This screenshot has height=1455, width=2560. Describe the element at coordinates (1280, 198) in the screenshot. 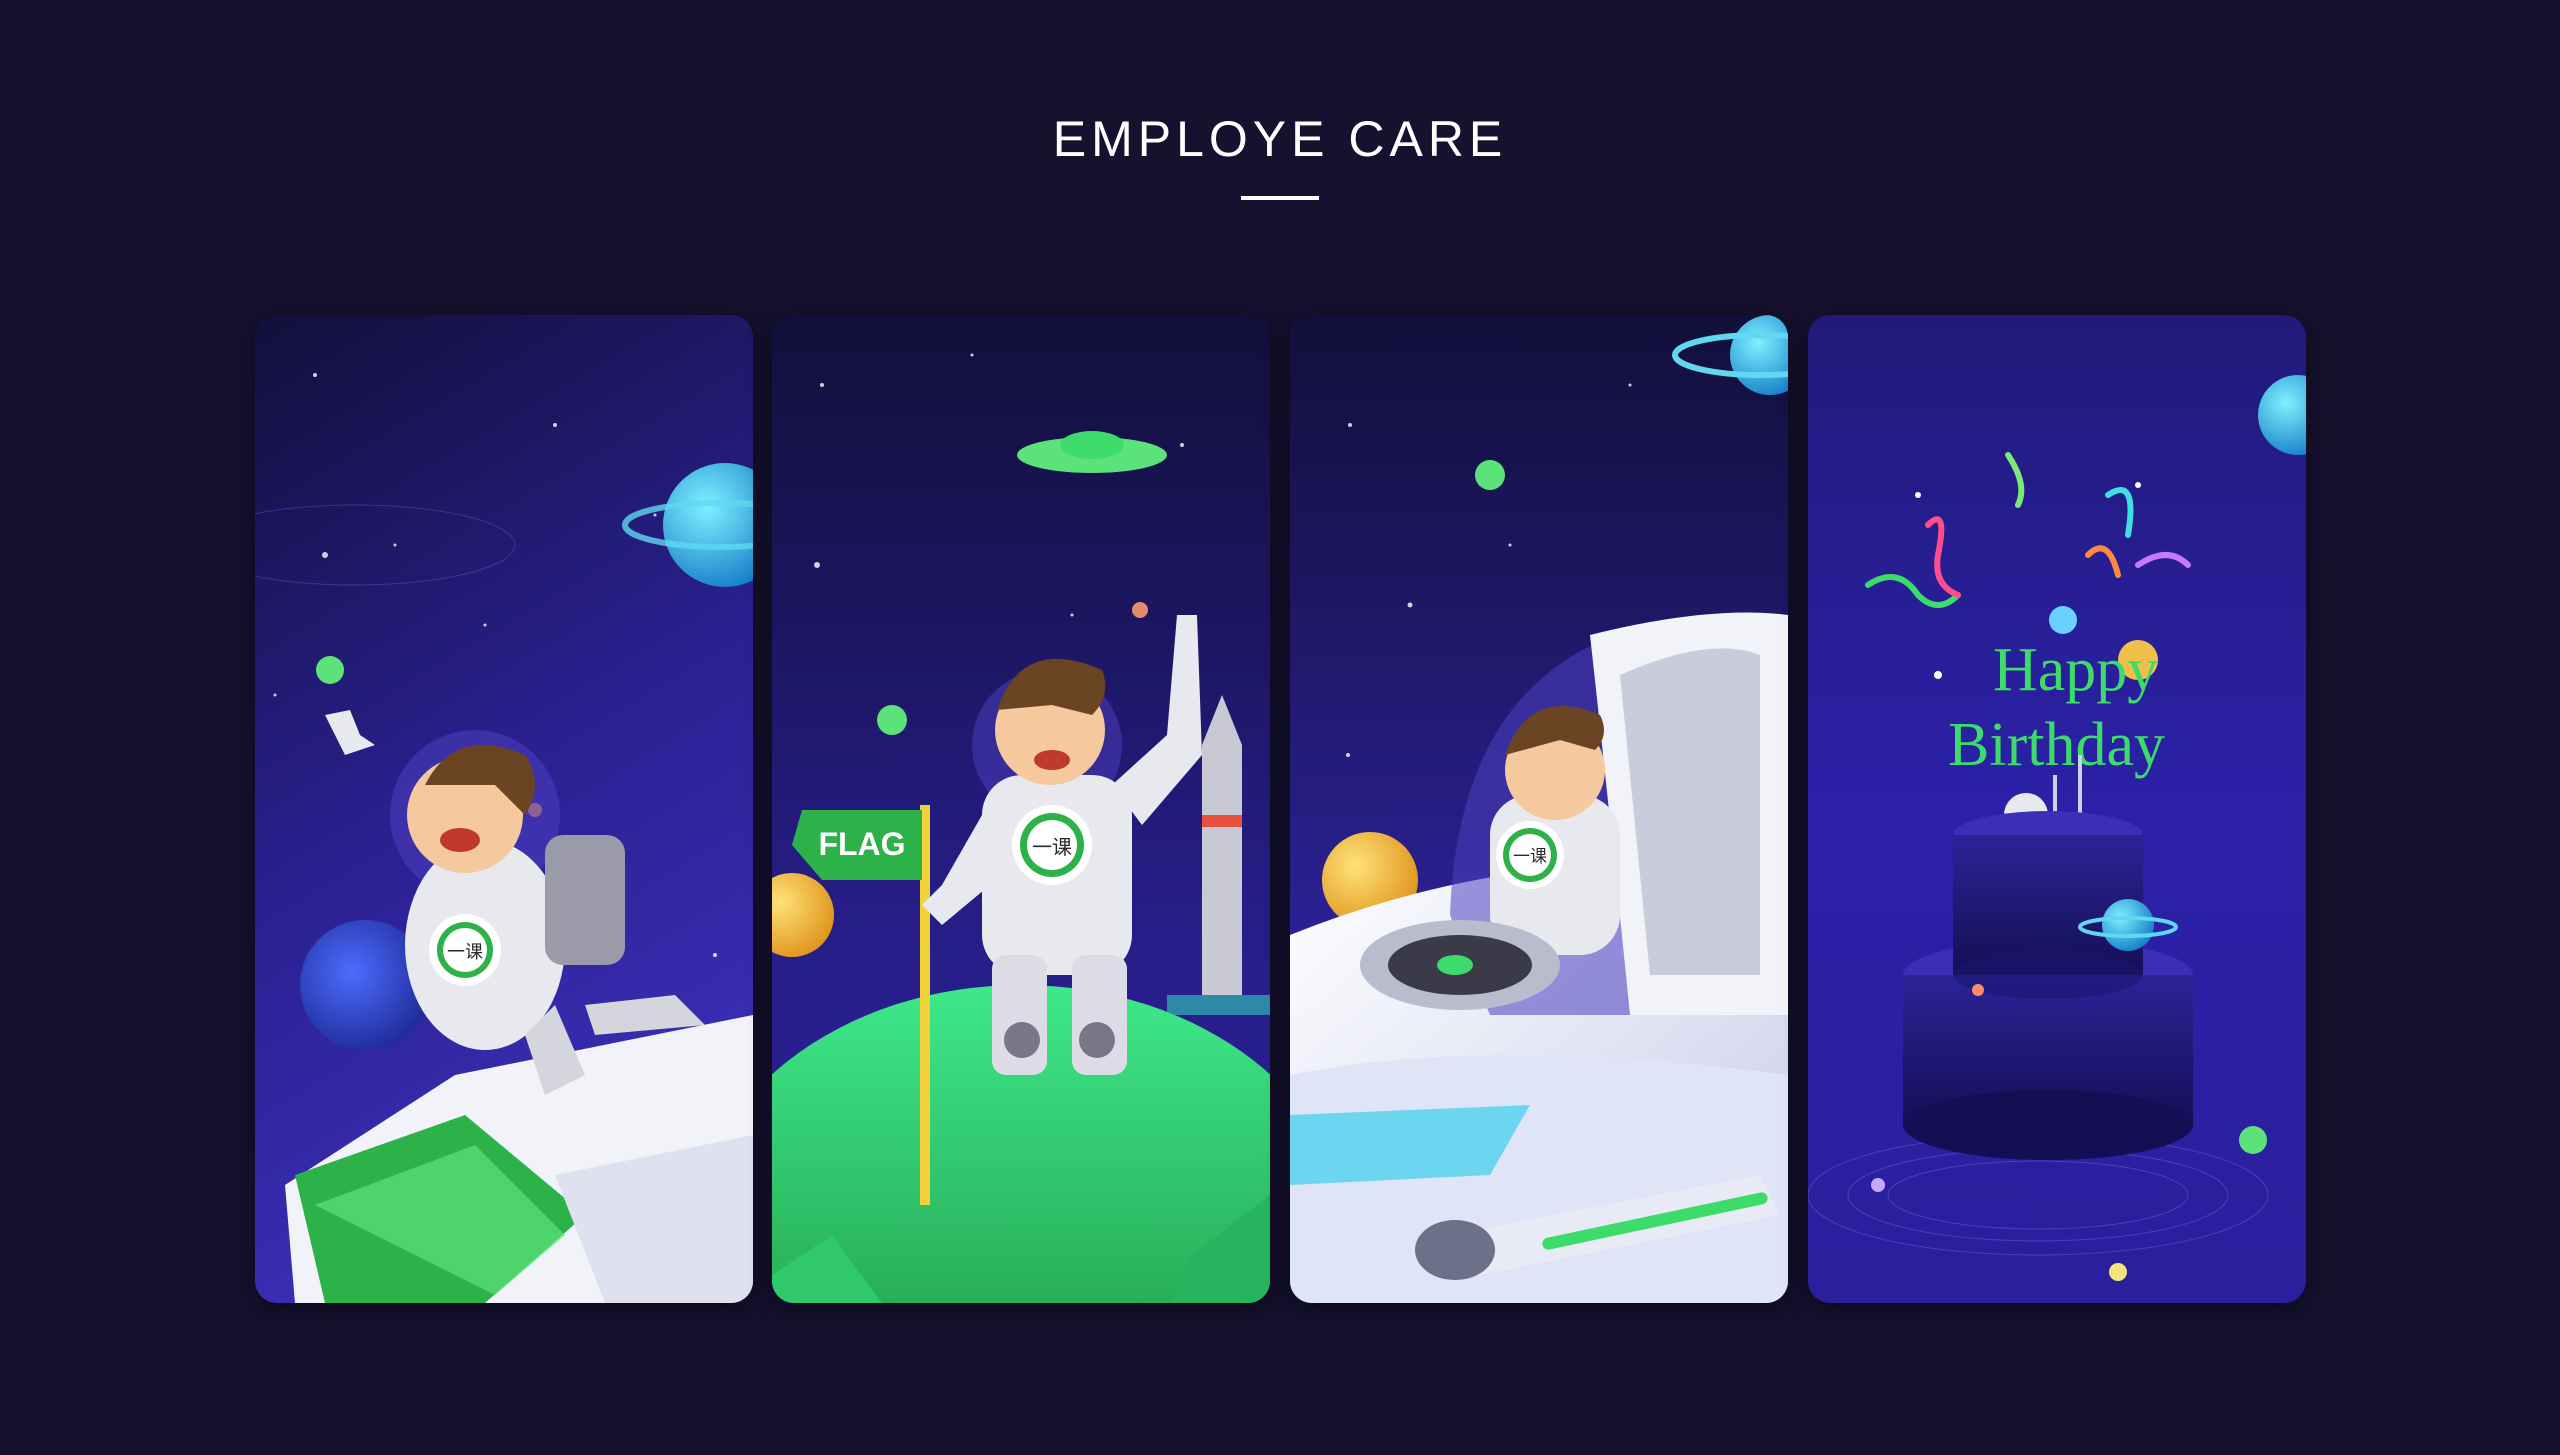

I see `title-underline` at that location.